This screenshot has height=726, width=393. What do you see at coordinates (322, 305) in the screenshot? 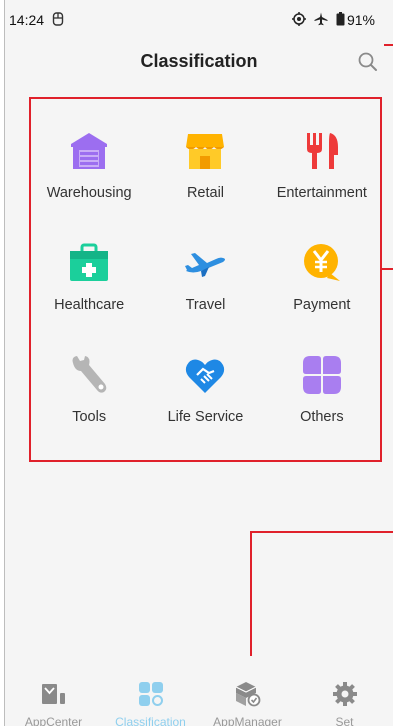
I see `category-label: Payment` at bounding box center [322, 305].